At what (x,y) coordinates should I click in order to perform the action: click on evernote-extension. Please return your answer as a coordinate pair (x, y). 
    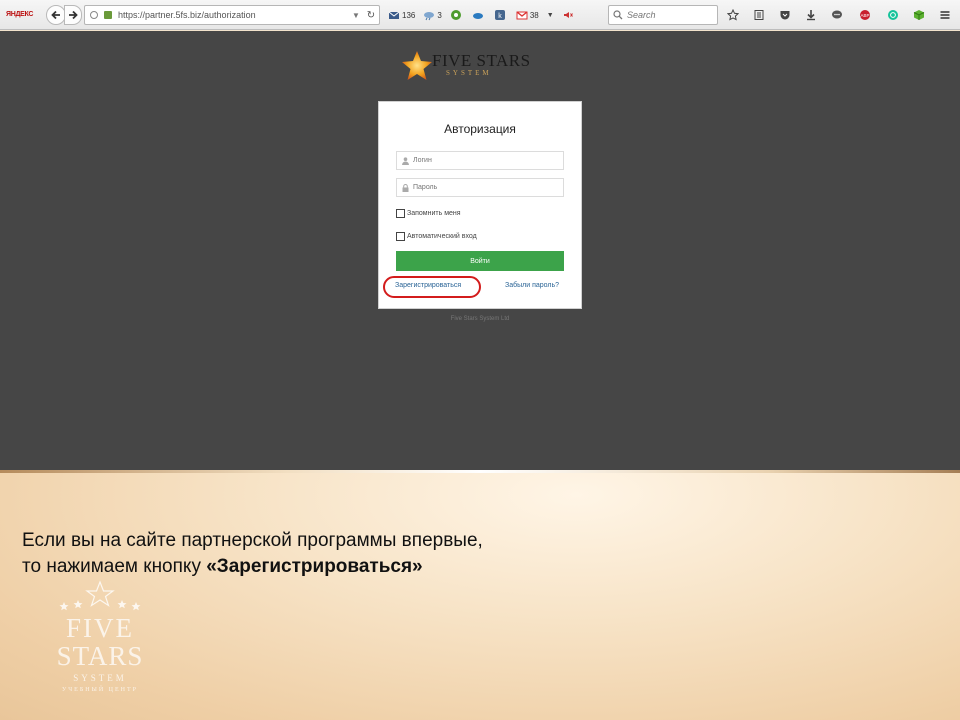
    Looking at the image, I should click on (457, 15).